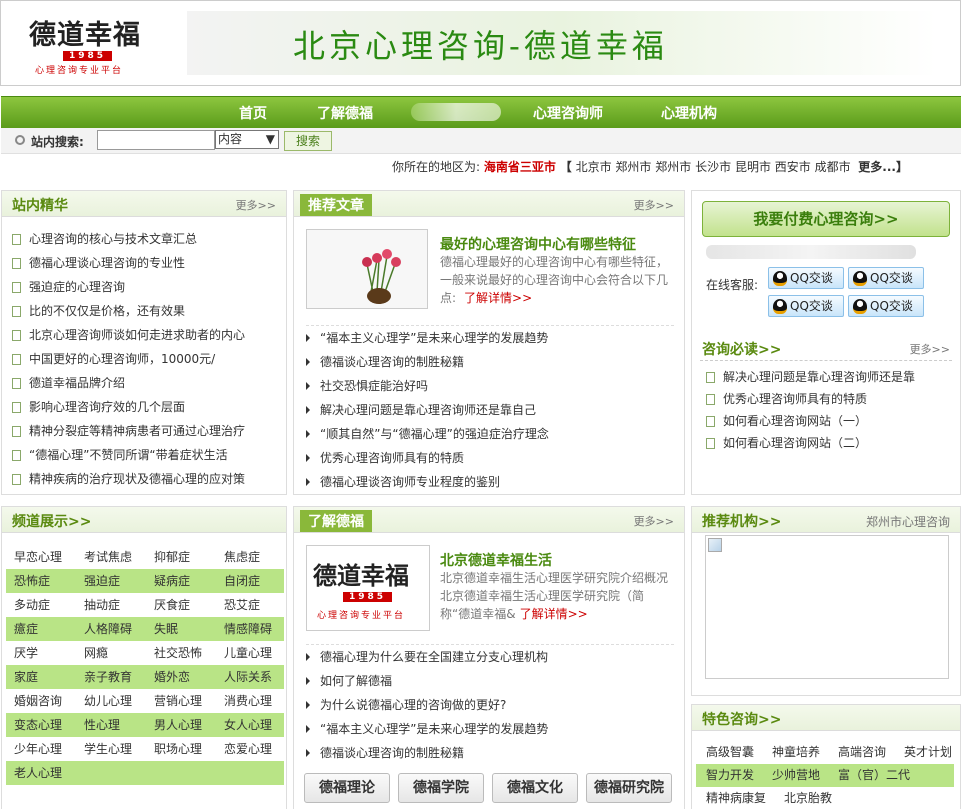 The height and width of the screenshot is (810, 976). What do you see at coordinates (128, 479) in the screenshot?
I see `list-item: 精神疾病的治疗现状及德福心理的应对策` at bounding box center [128, 479].